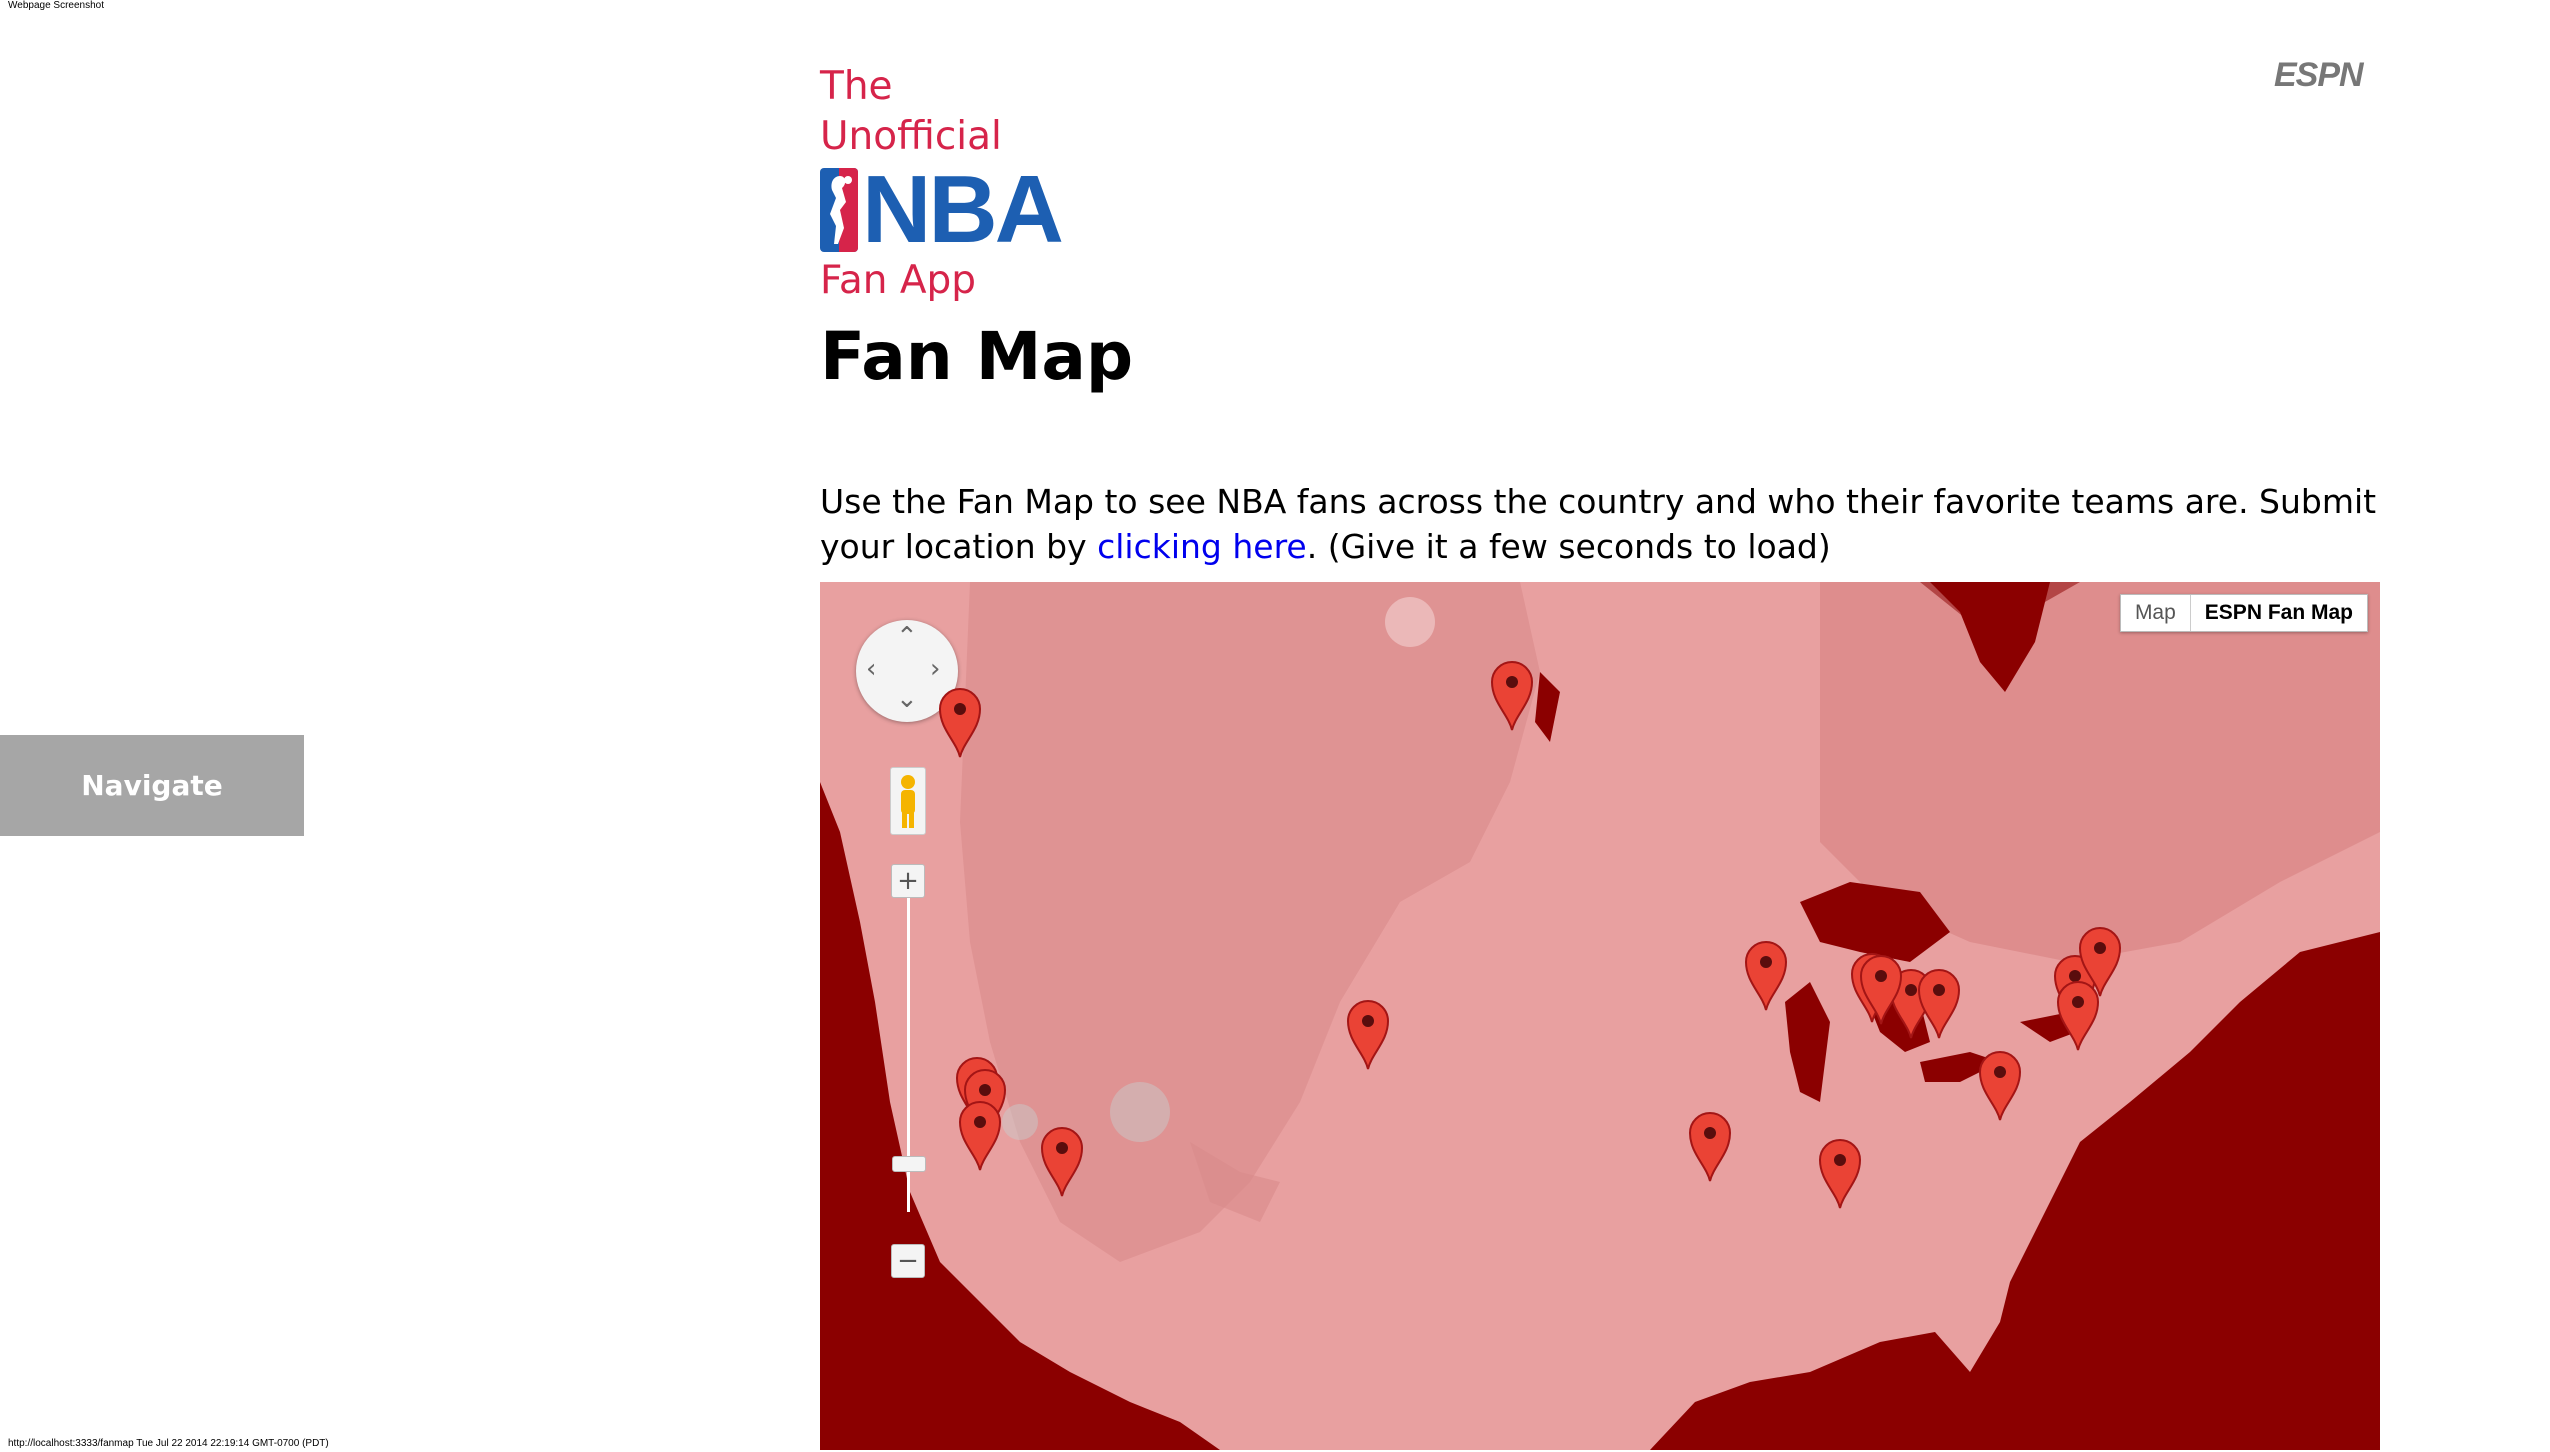 The image size is (2550, 1452). I want to click on street-view-pegman-icon, so click(908, 801).